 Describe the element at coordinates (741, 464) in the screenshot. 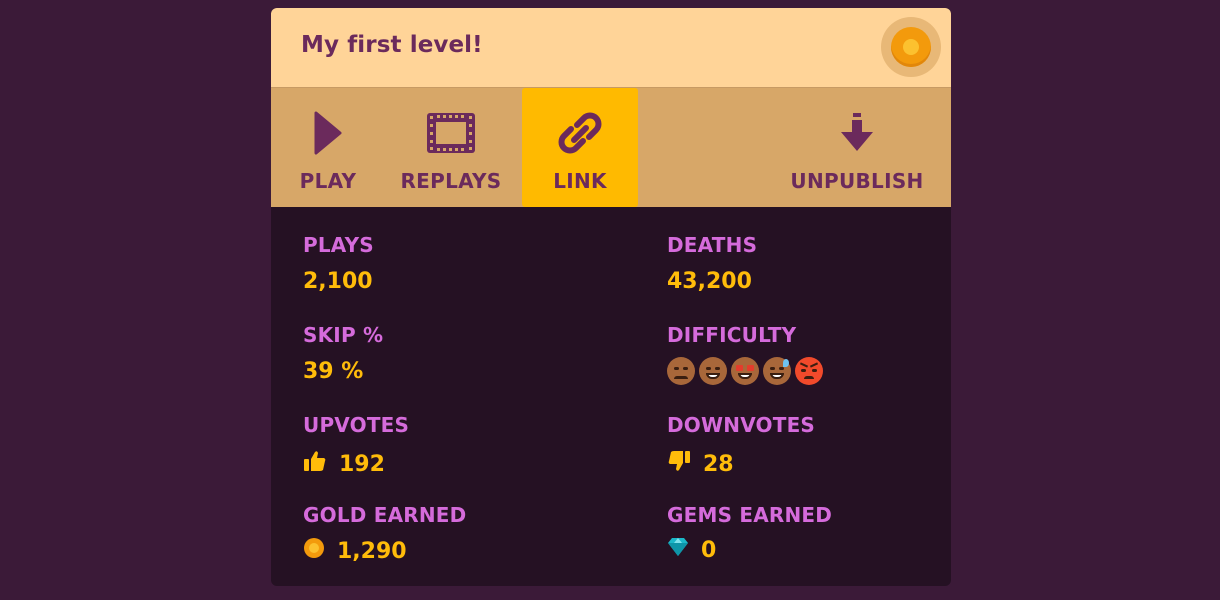

I see `downvotes-row: 28` at that location.